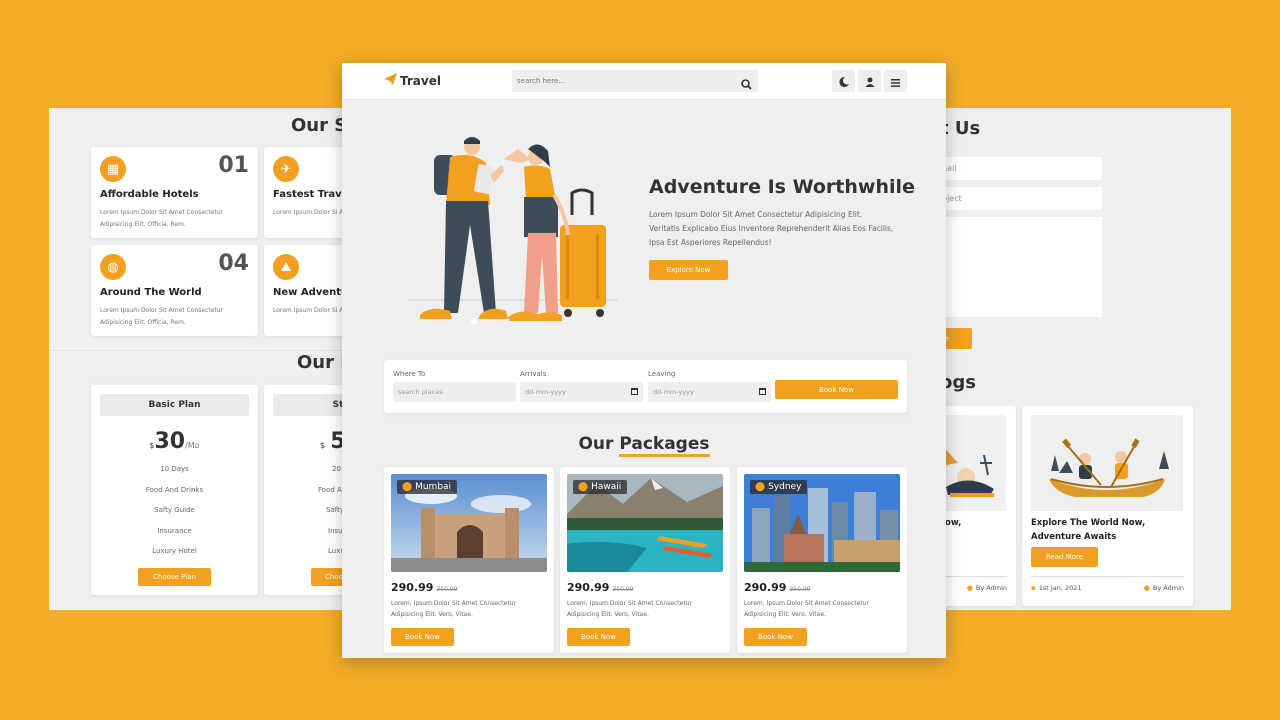 The width and height of the screenshot is (1280, 720). I want to click on service-title: Around The World, so click(151, 292).